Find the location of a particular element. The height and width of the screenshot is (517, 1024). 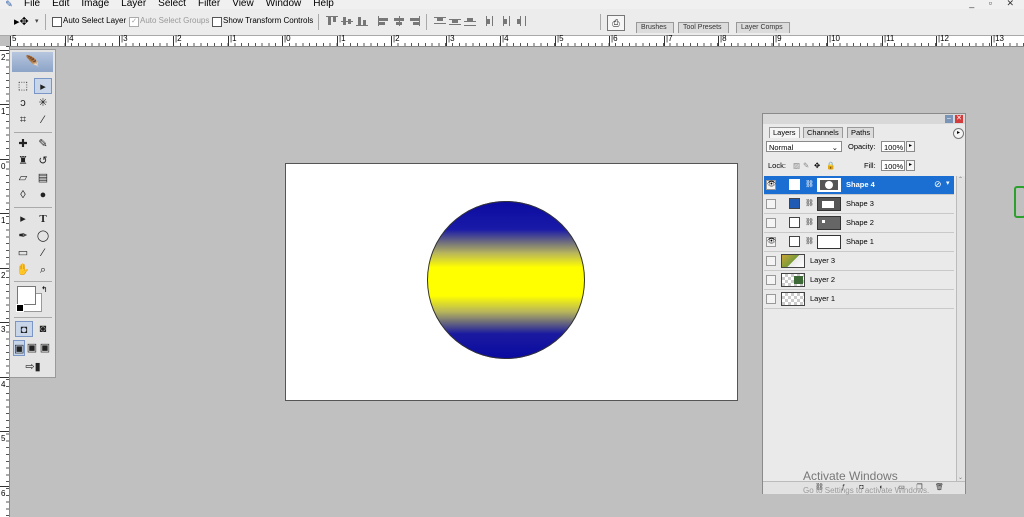

ellipse-tool-icon: ◯ is located at coordinates (43, 236).